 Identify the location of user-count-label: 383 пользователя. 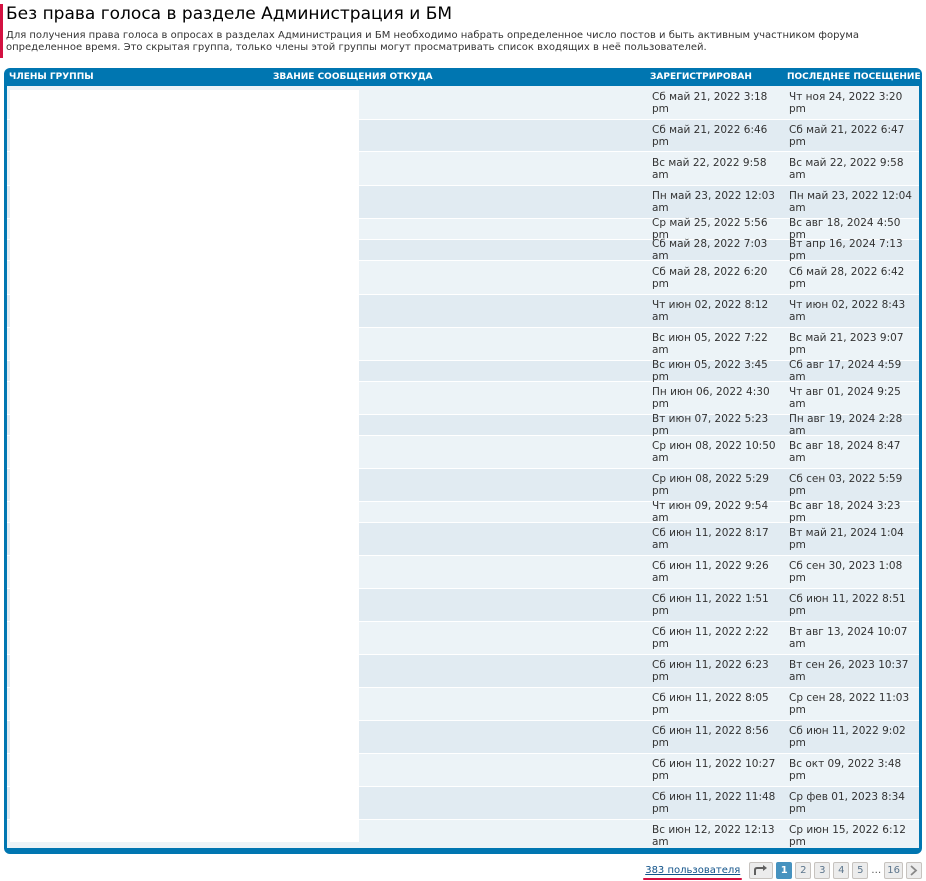
(693, 870).